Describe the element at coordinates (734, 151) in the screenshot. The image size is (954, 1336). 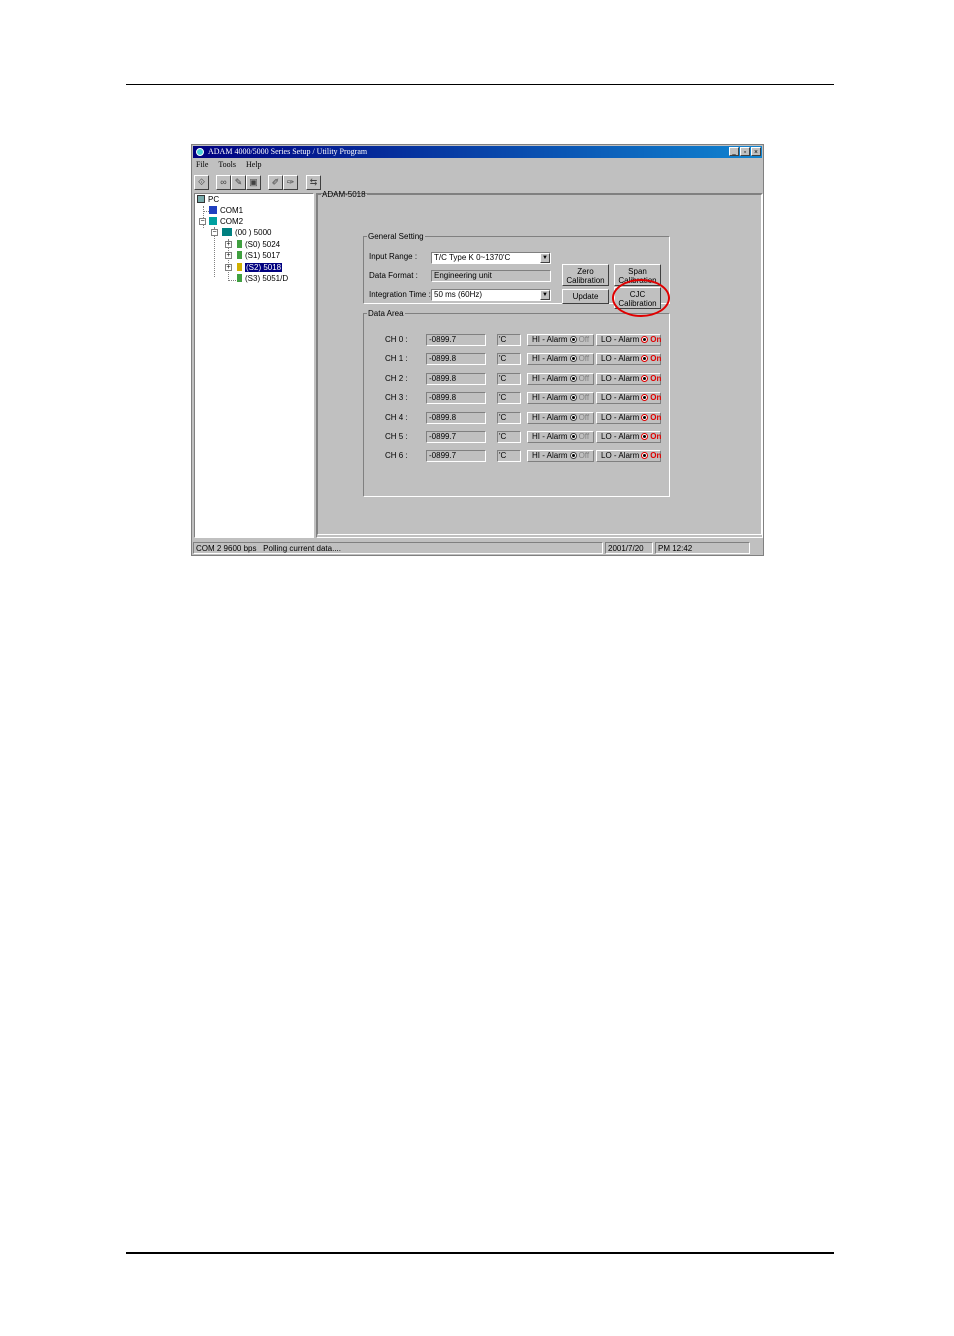
I see `minimize-button: _` at that location.